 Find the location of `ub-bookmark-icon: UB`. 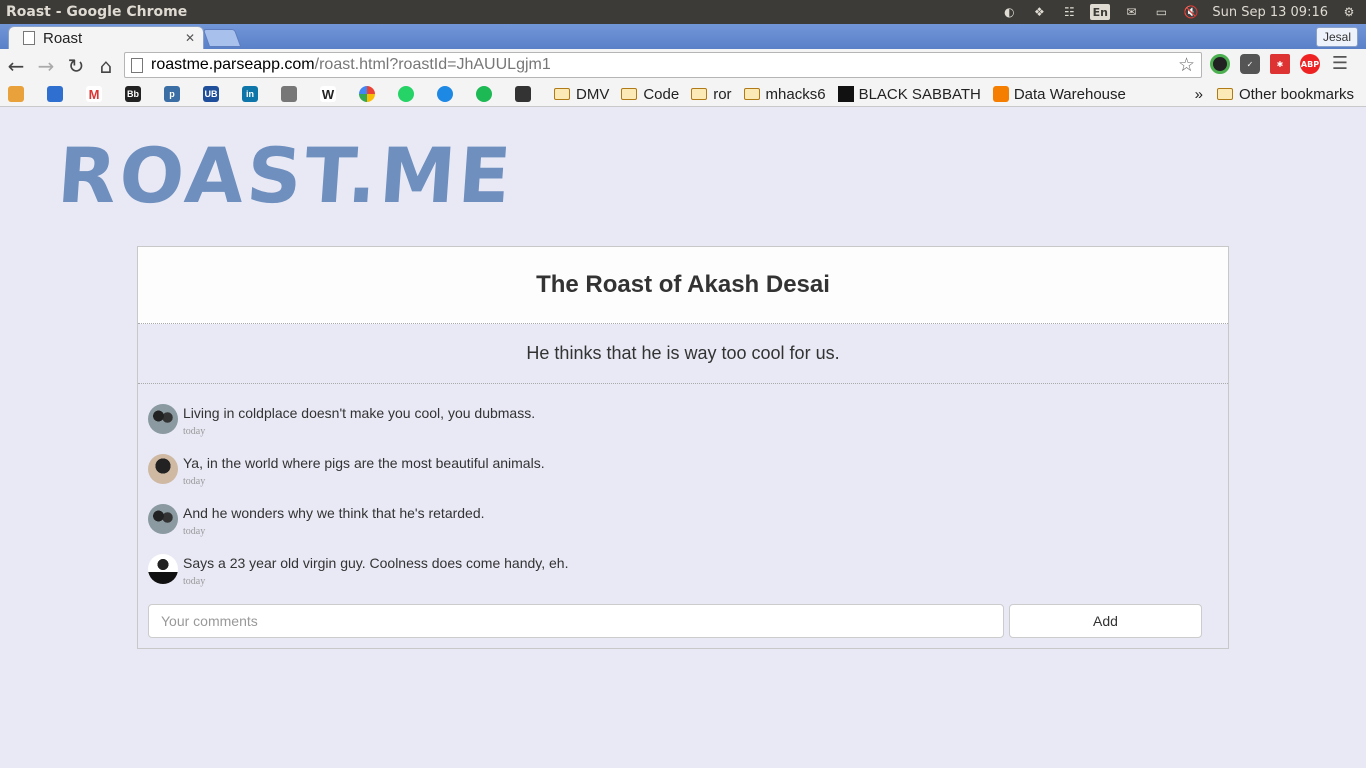

ub-bookmark-icon: UB is located at coordinates (211, 94).